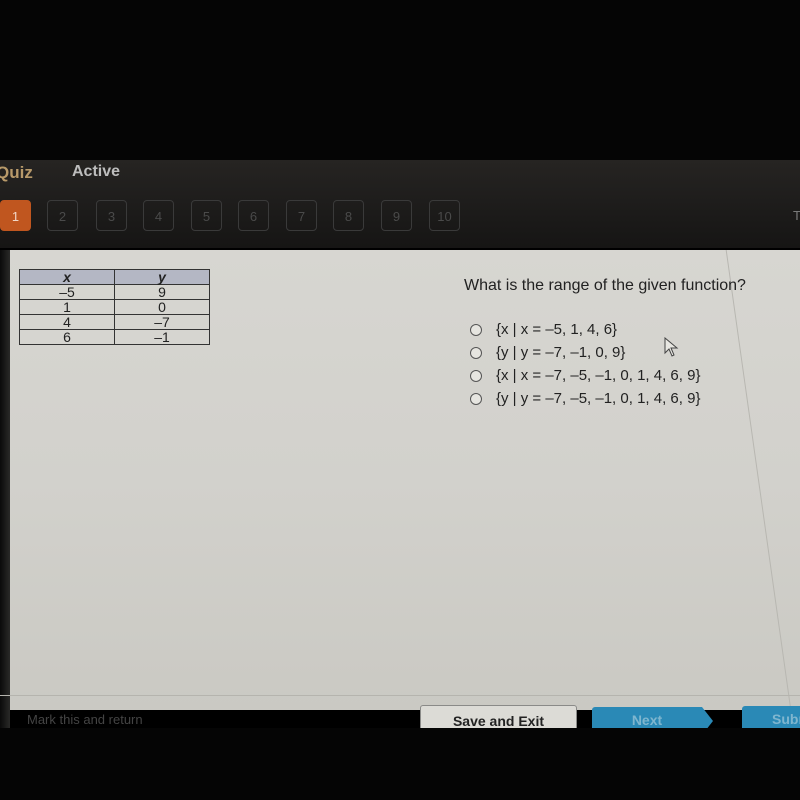 This screenshot has width=800, height=800. What do you see at coordinates (557, 329) in the screenshot?
I see `option-label: {x | x = –5, 1, 4, 6}` at bounding box center [557, 329].